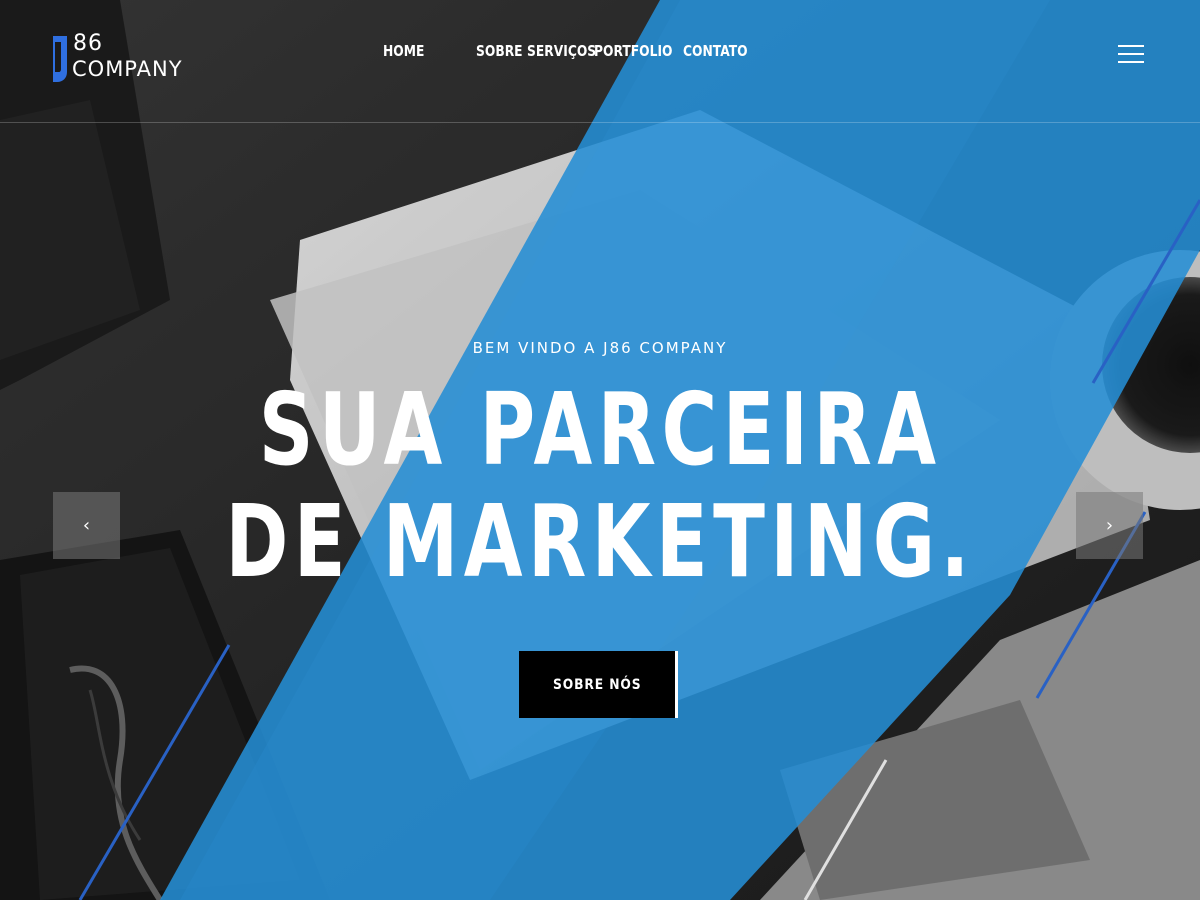 Image resolution: width=1200 pixels, height=900 pixels. Describe the element at coordinates (127, 69) in the screenshot. I see `logo-wordmark: COMPANY` at that location.